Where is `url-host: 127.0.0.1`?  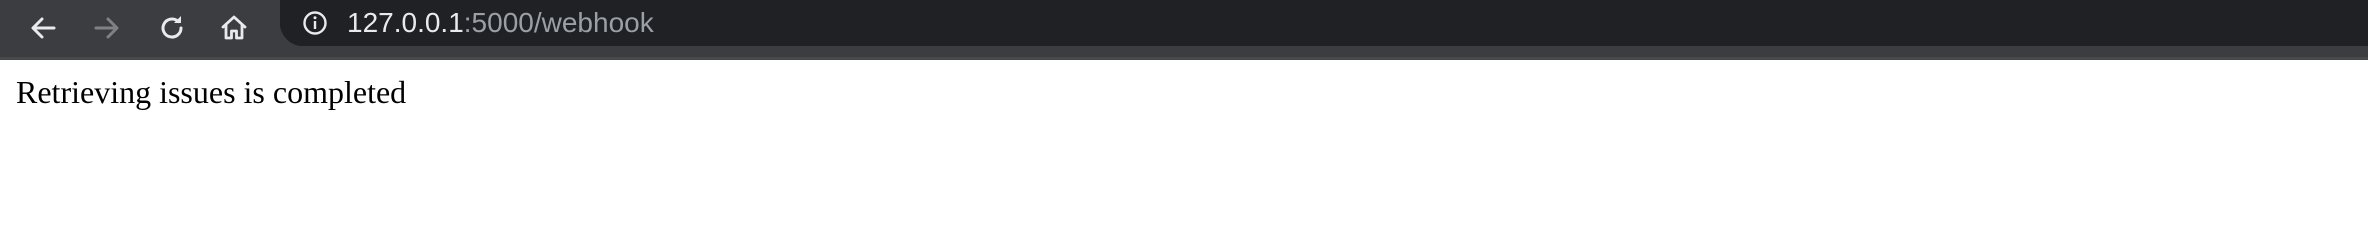
url-host: 127.0.0.1 is located at coordinates (405, 22).